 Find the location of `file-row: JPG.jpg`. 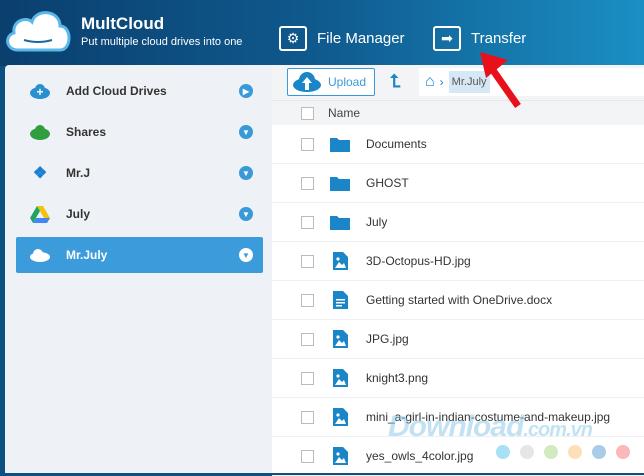

file-row: JPG.jpg is located at coordinates (458, 339).